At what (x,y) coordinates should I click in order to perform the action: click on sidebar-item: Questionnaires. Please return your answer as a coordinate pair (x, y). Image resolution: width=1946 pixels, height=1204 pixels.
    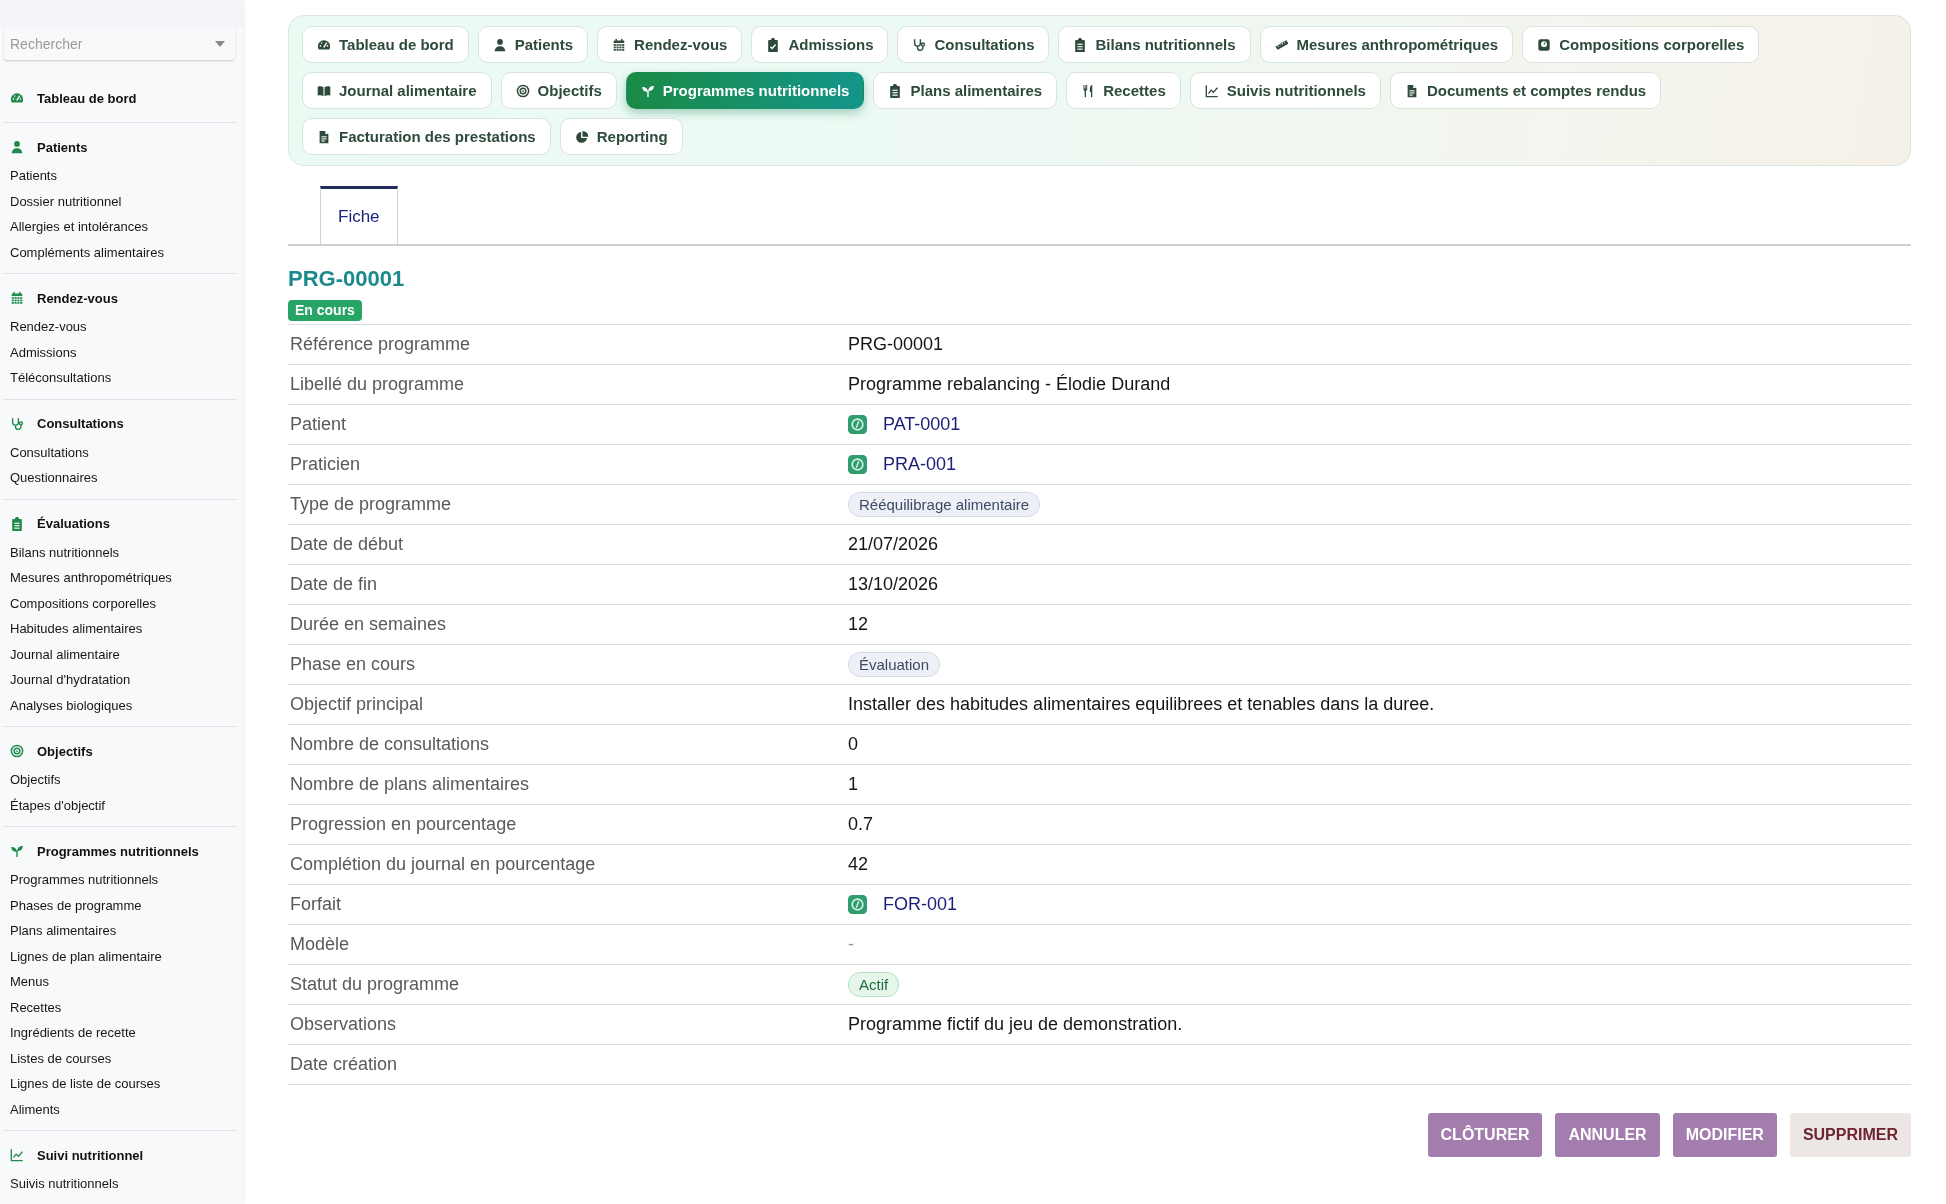
    Looking at the image, I should click on (123, 478).